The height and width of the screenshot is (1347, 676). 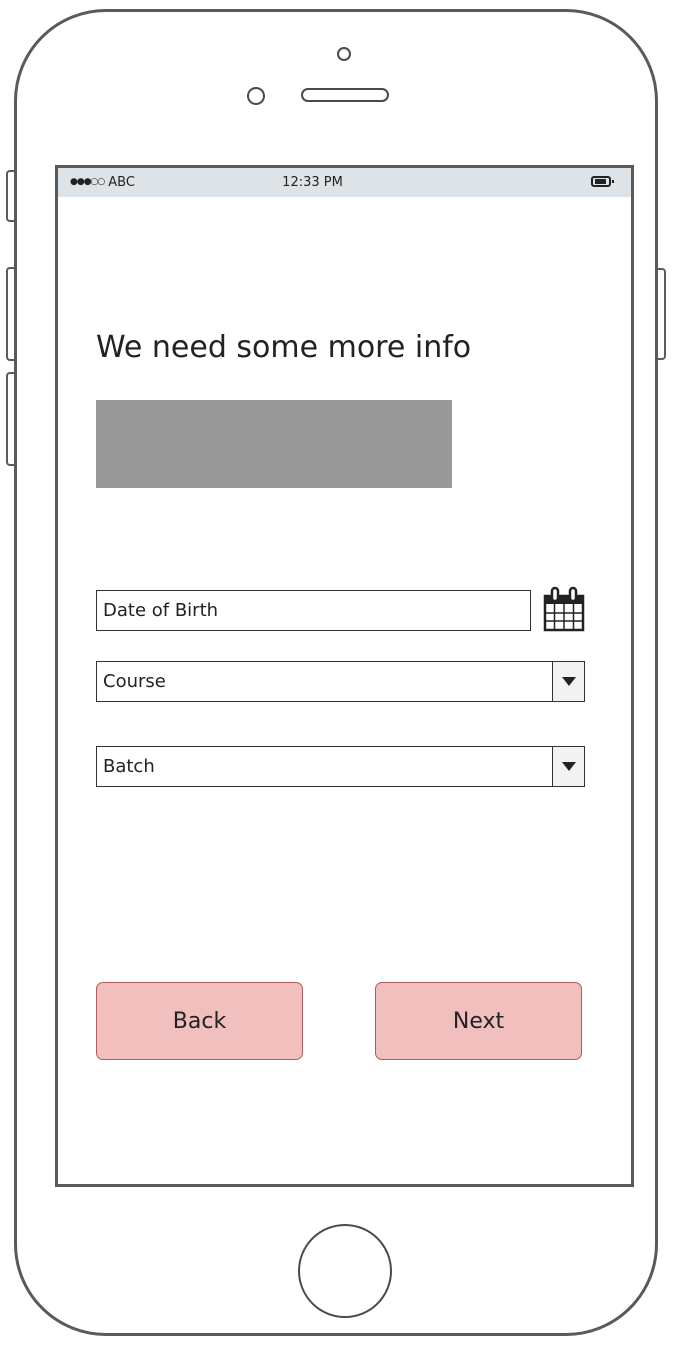 I want to click on course-select: Course, so click(x=340, y=681).